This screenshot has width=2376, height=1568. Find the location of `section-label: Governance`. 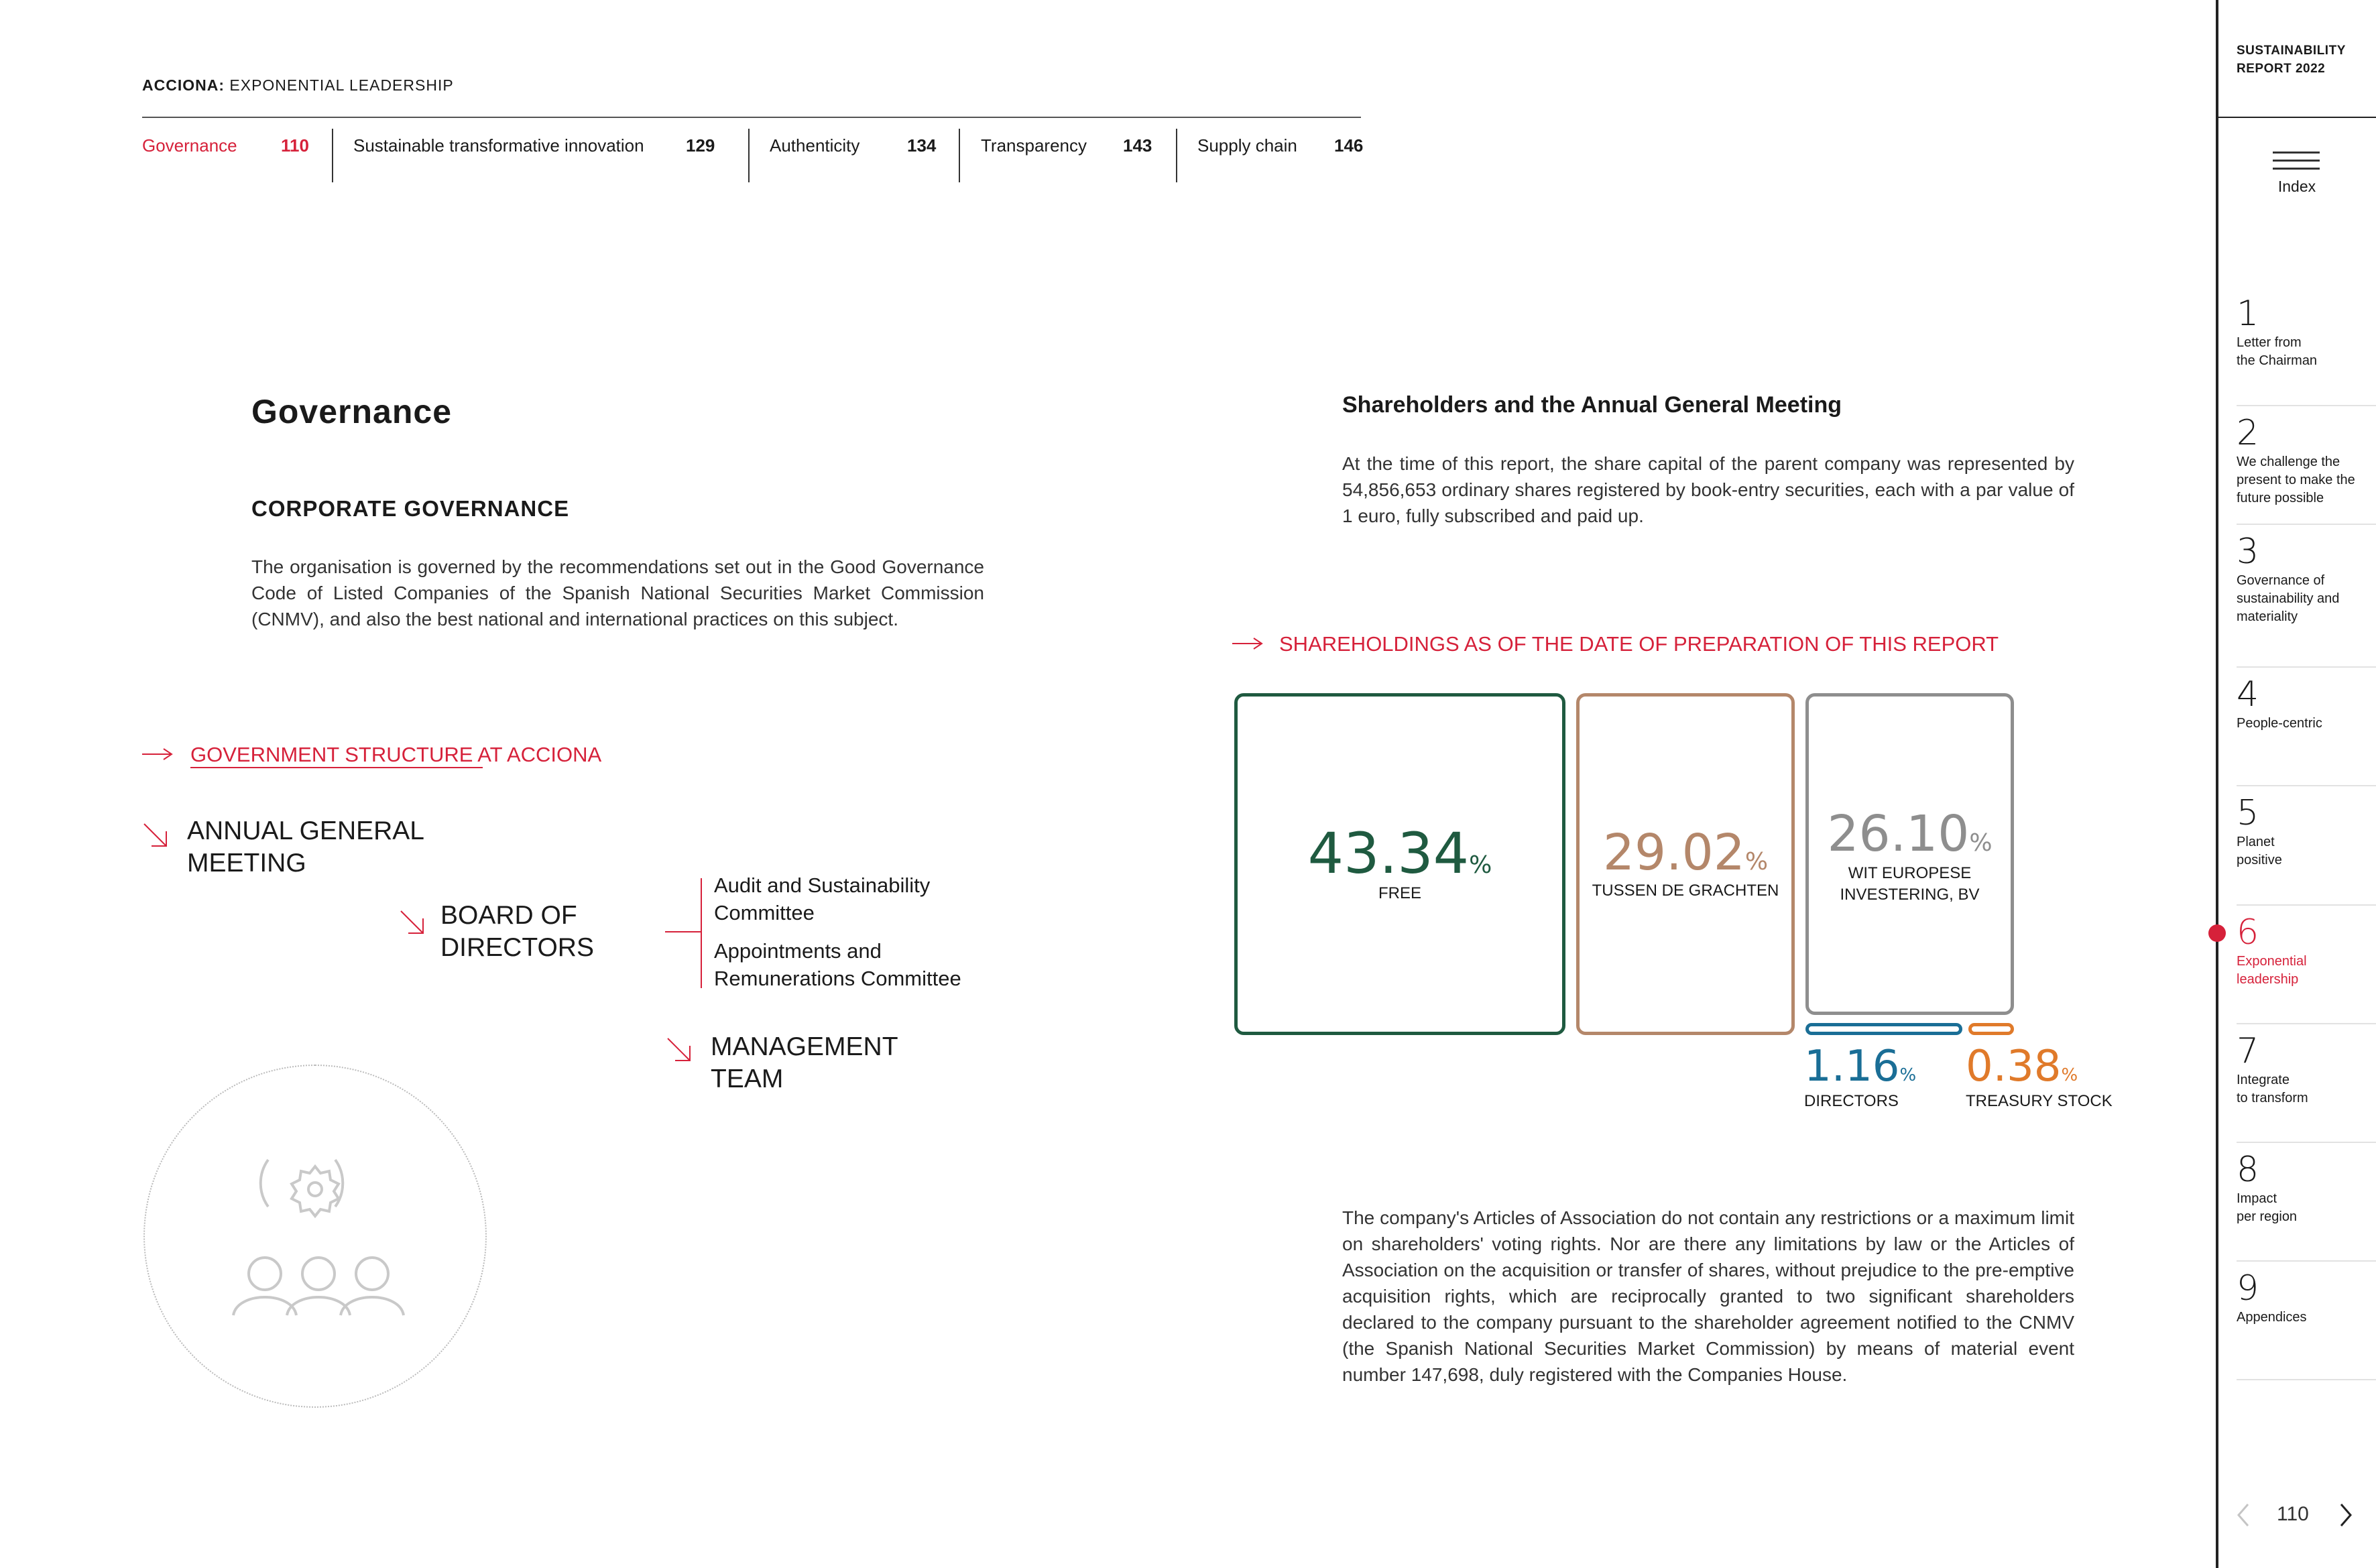

section-label: Governance is located at coordinates (189, 146).